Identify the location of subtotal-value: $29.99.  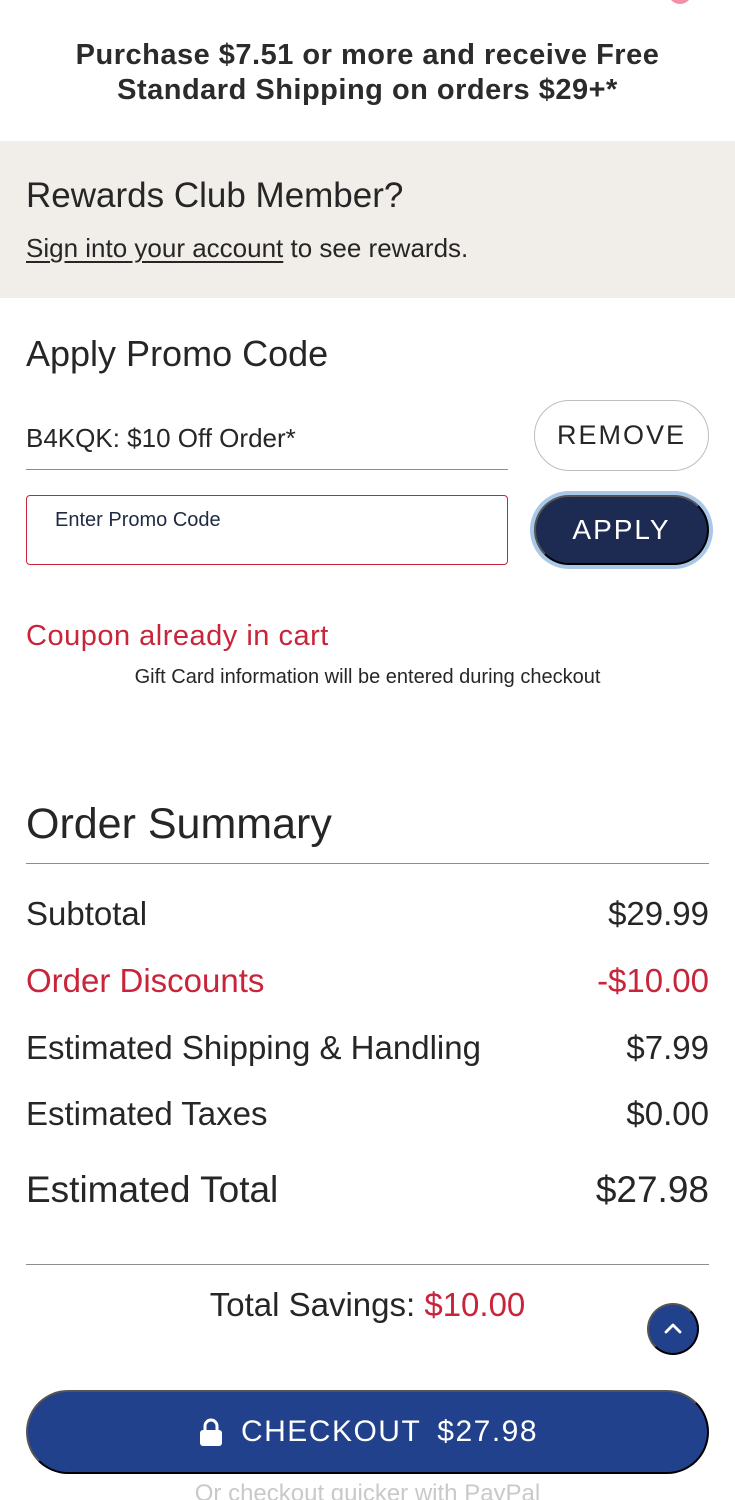
(658, 913).